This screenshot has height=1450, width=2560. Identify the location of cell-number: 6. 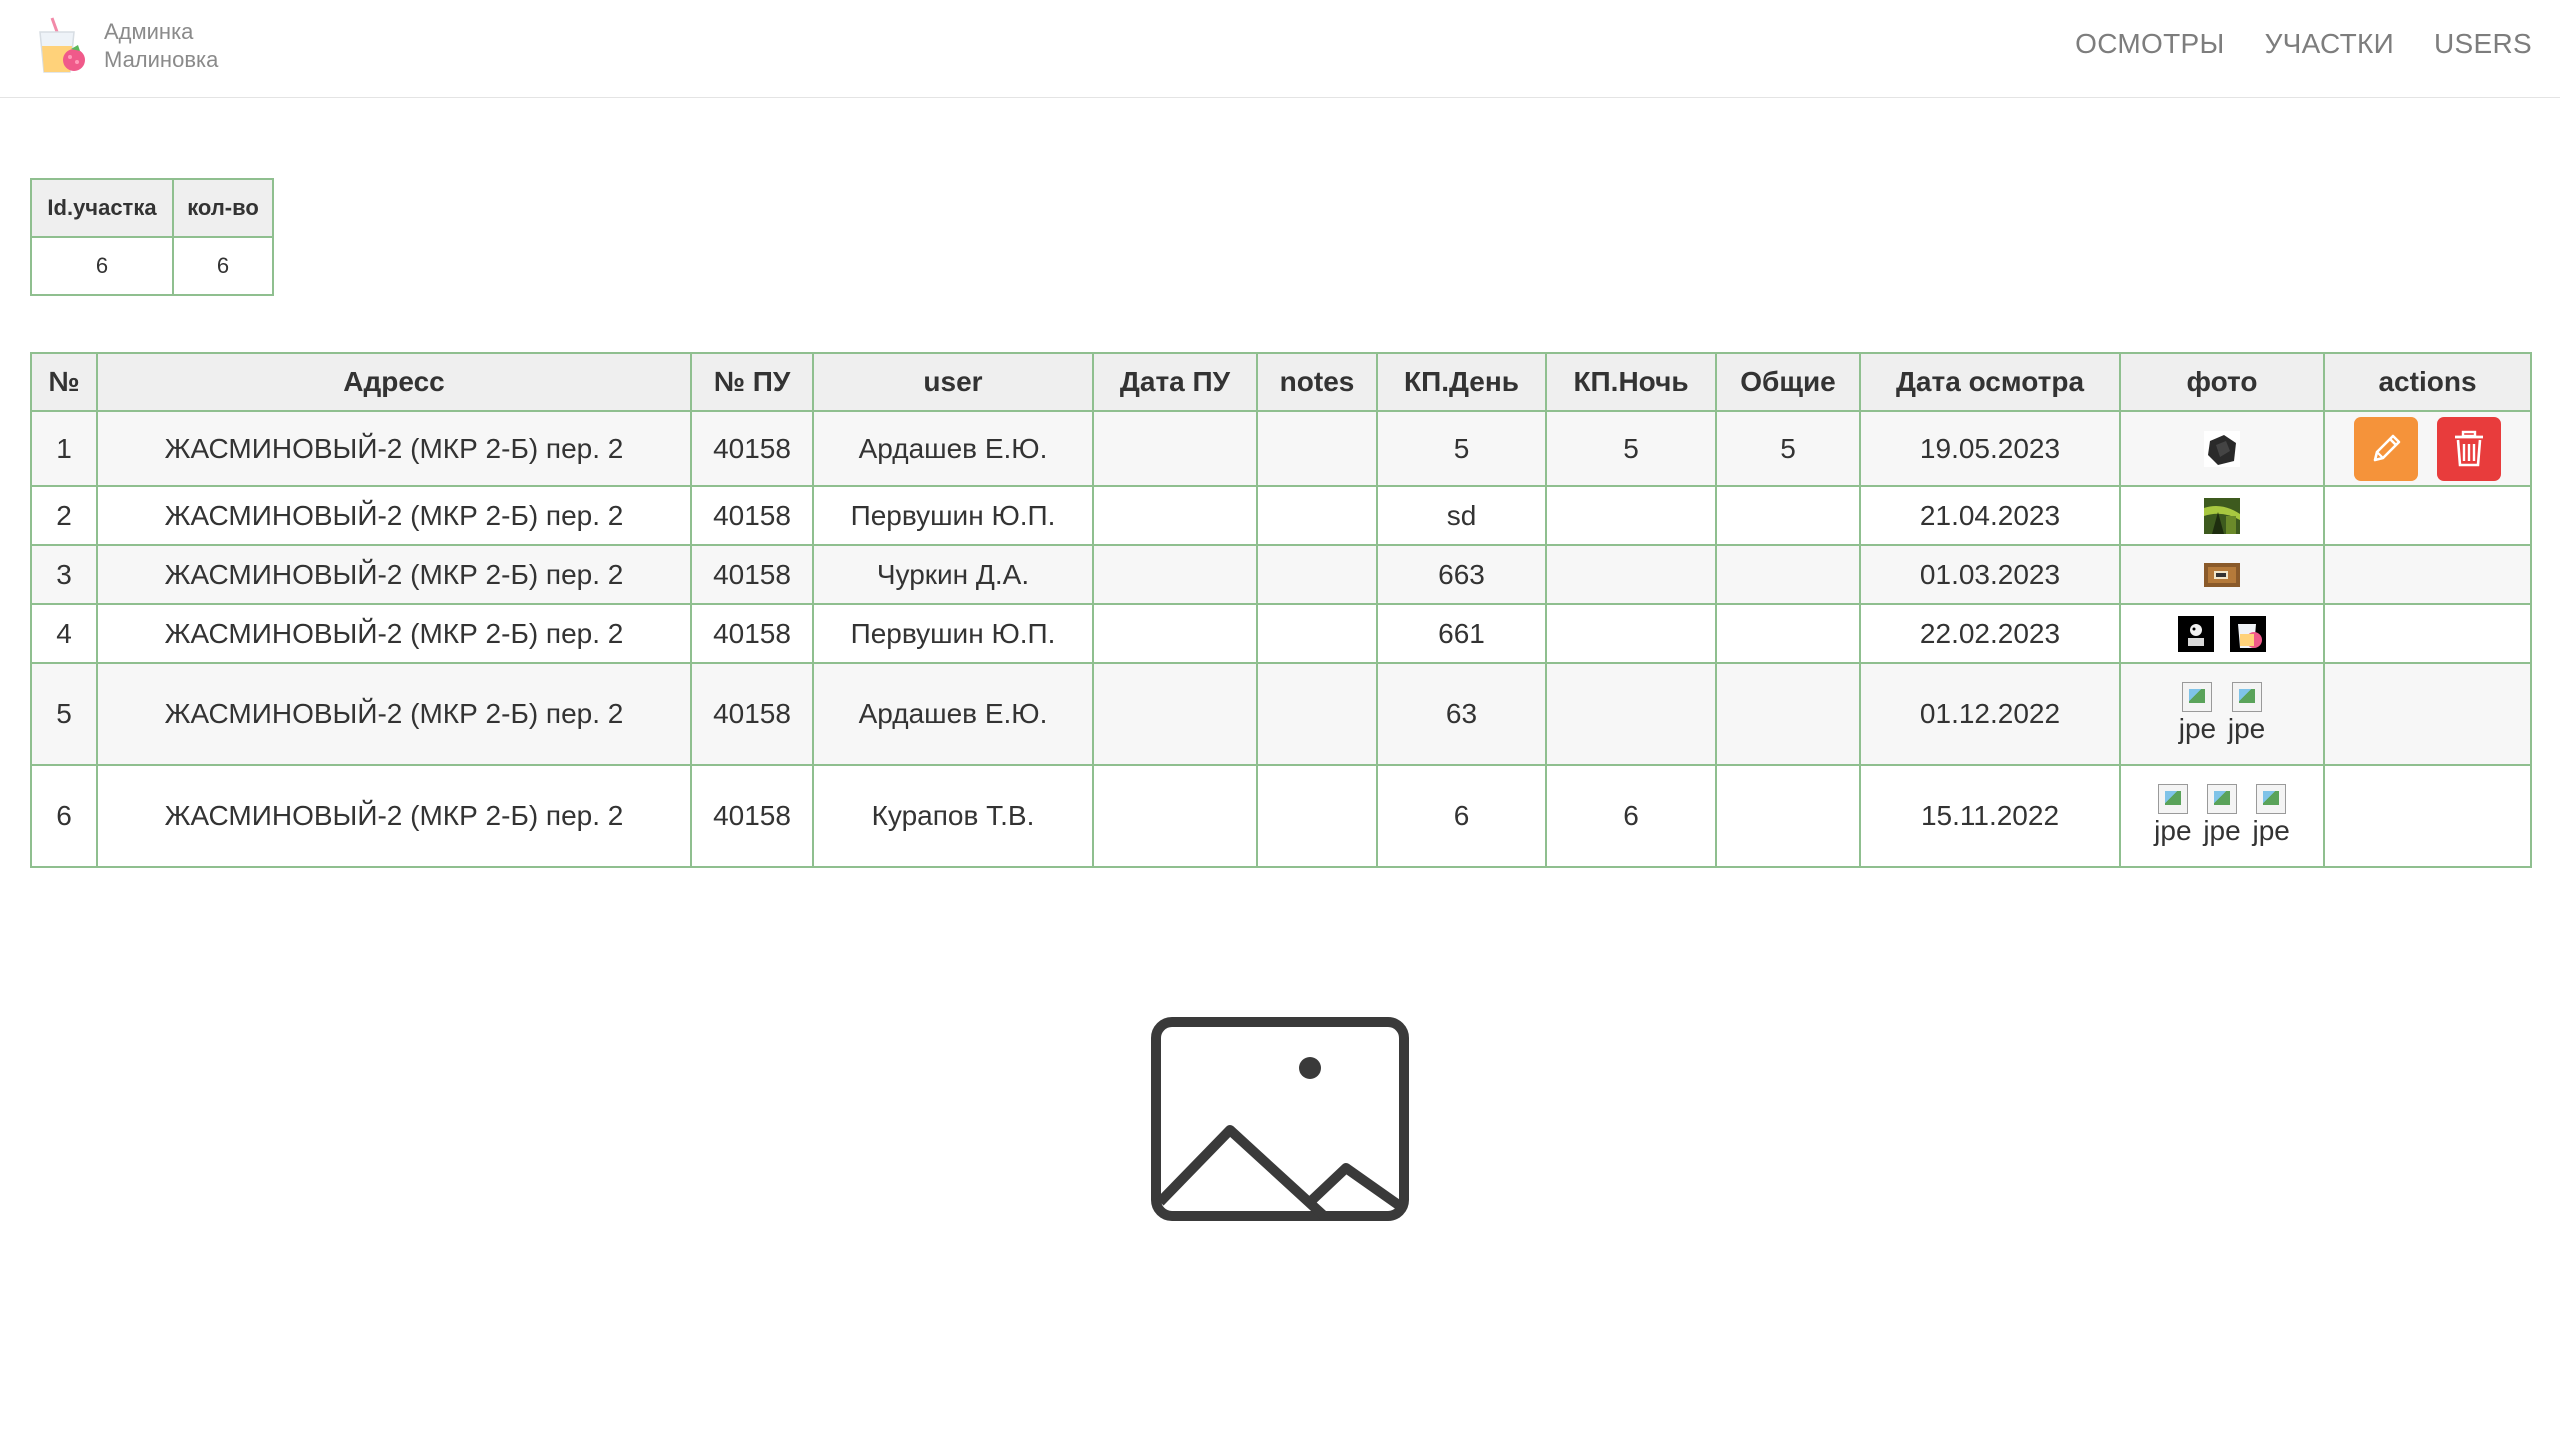
(64, 816).